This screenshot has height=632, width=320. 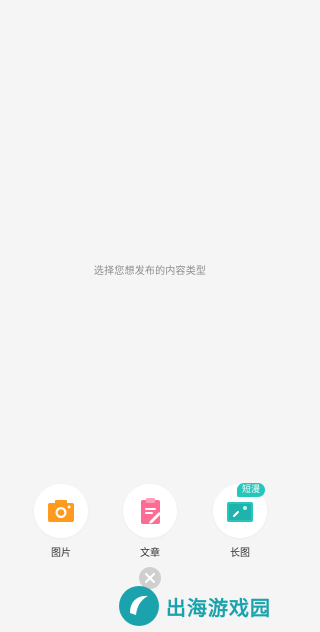 What do you see at coordinates (61, 553) in the screenshot?
I see `option-photo-label: 图片` at bounding box center [61, 553].